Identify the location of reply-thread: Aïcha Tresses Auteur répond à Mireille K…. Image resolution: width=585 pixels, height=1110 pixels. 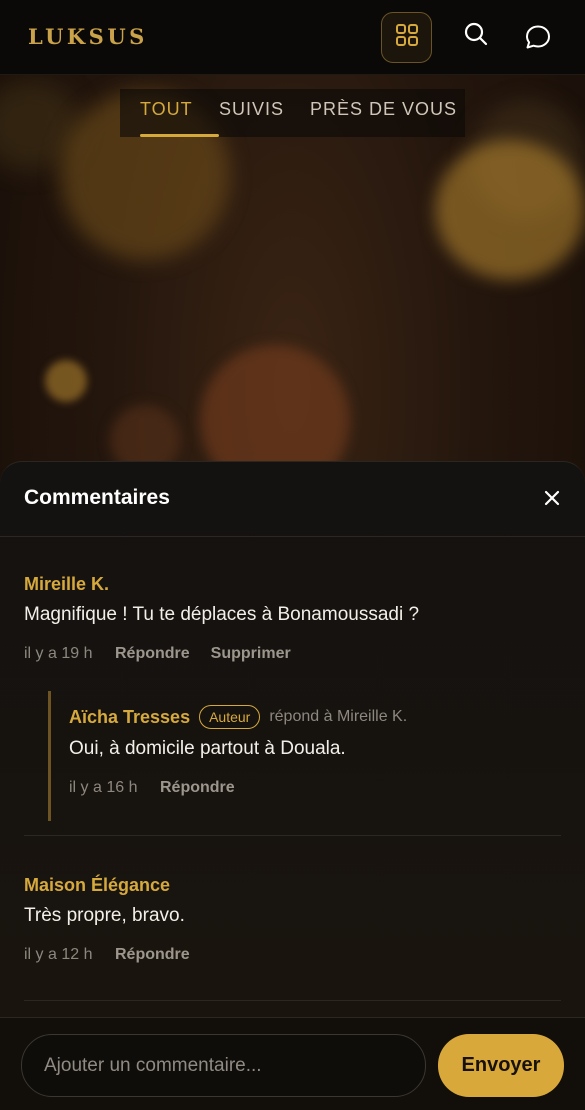
(304, 756).